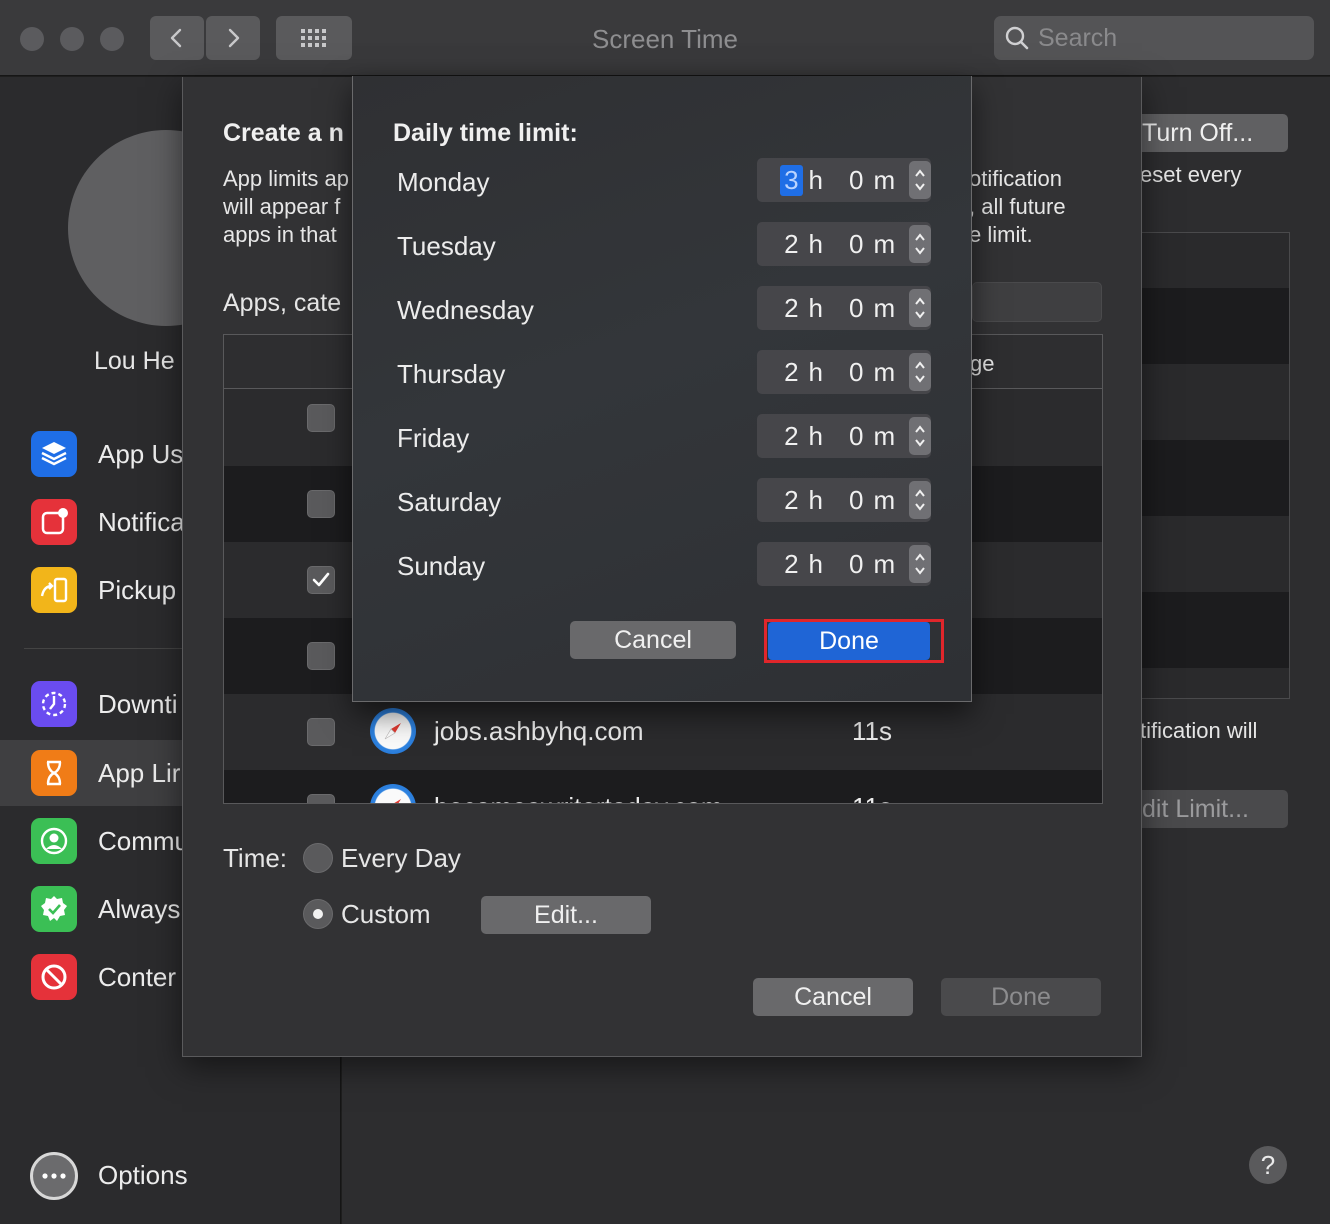 Image resolution: width=1330 pixels, height=1224 pixels. Describe the element at coordinates (849, 641) in the screenshot. I see `popover-done-button: Done` at that location.